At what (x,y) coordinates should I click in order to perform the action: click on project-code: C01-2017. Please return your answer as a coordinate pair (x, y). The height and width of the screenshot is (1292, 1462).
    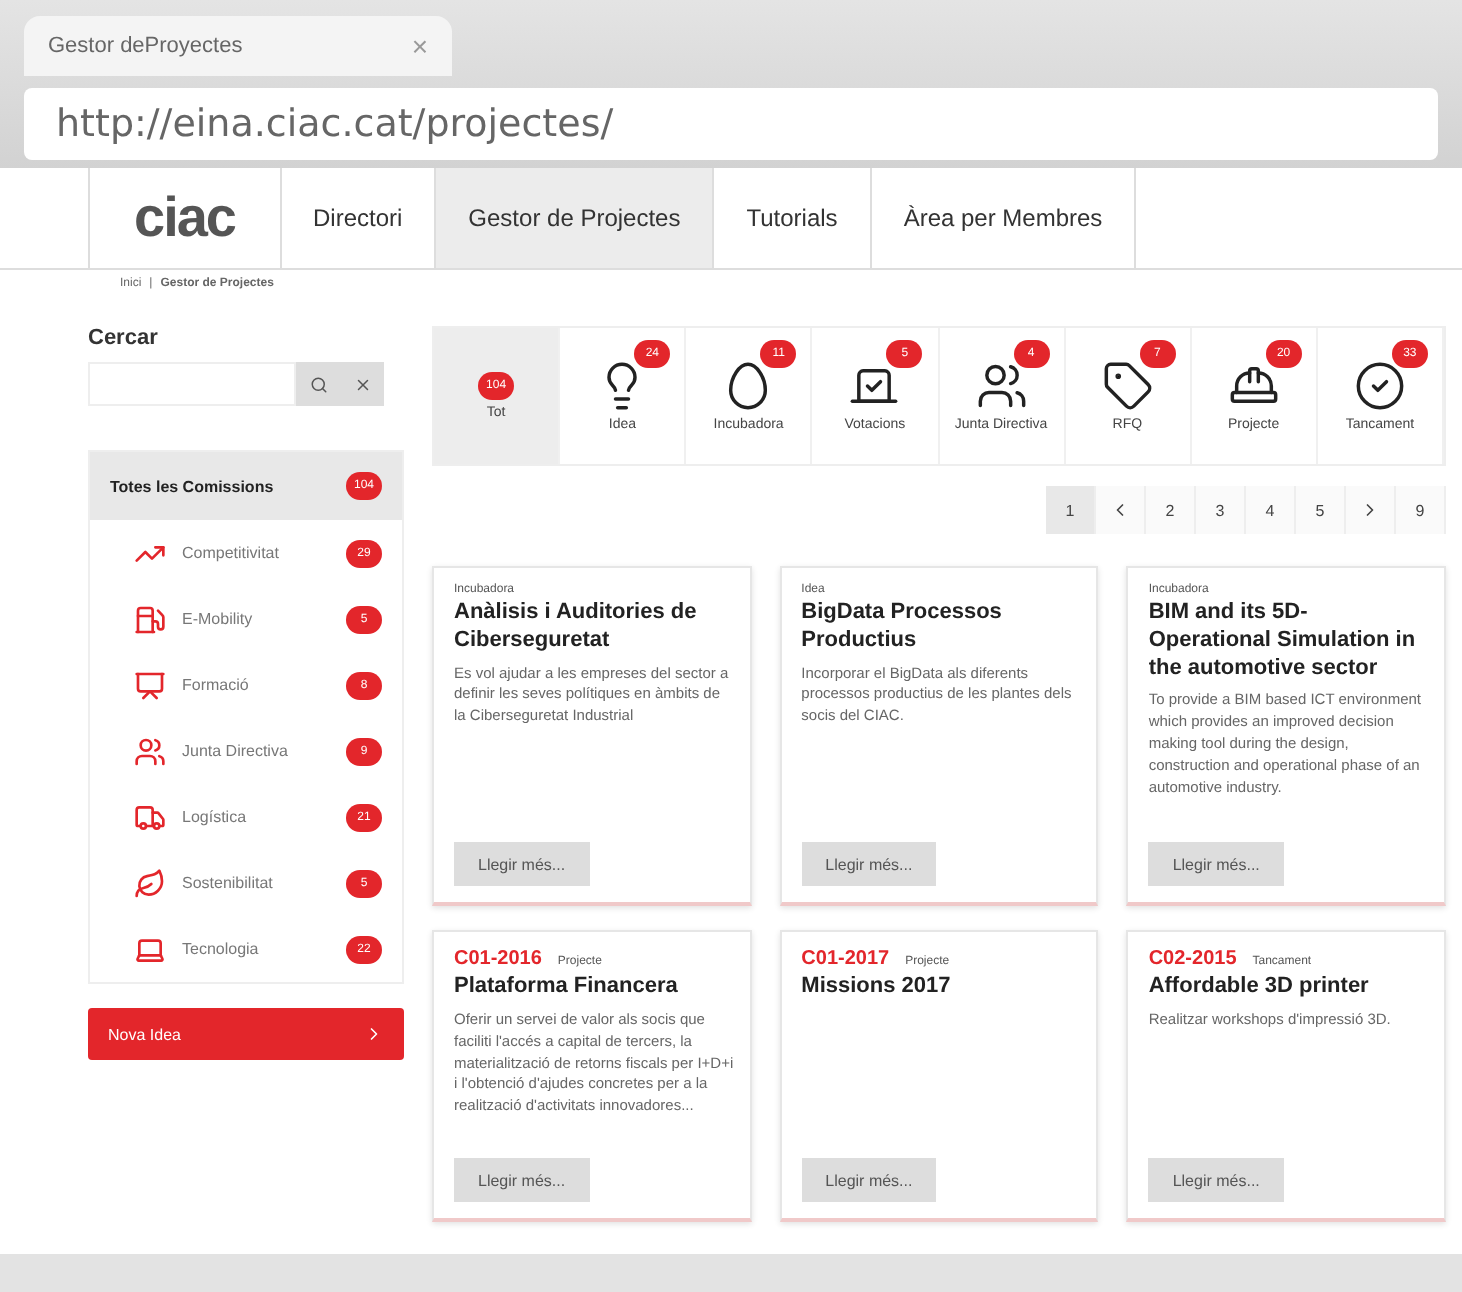
    Looking at the image, I should click on (845, 959).